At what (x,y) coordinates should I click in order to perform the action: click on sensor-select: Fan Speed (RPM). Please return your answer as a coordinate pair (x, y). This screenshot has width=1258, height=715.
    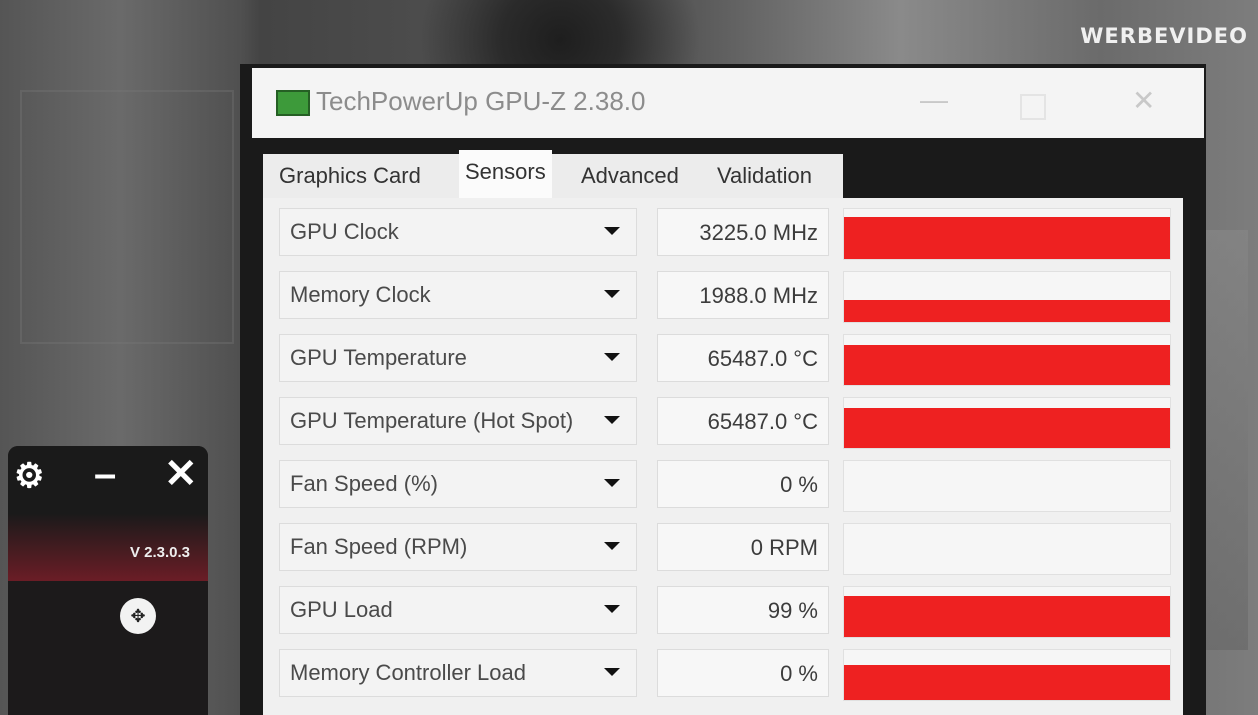
    Looking at the image, I should click on (458, 547).